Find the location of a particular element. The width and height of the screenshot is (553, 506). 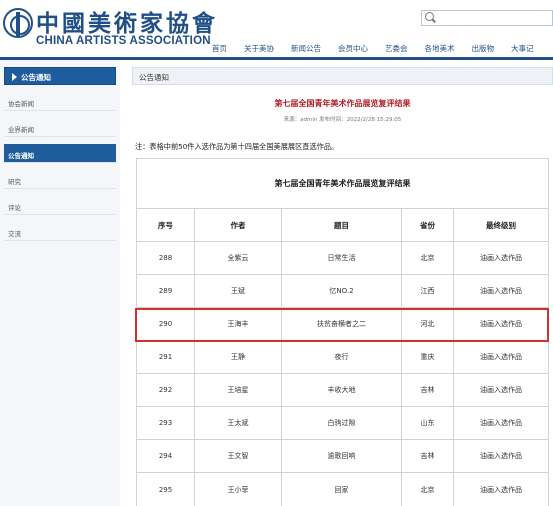

logo-english-name: CHINA ARTISTS ASSOCIATION is located at coordinates (123, 41).